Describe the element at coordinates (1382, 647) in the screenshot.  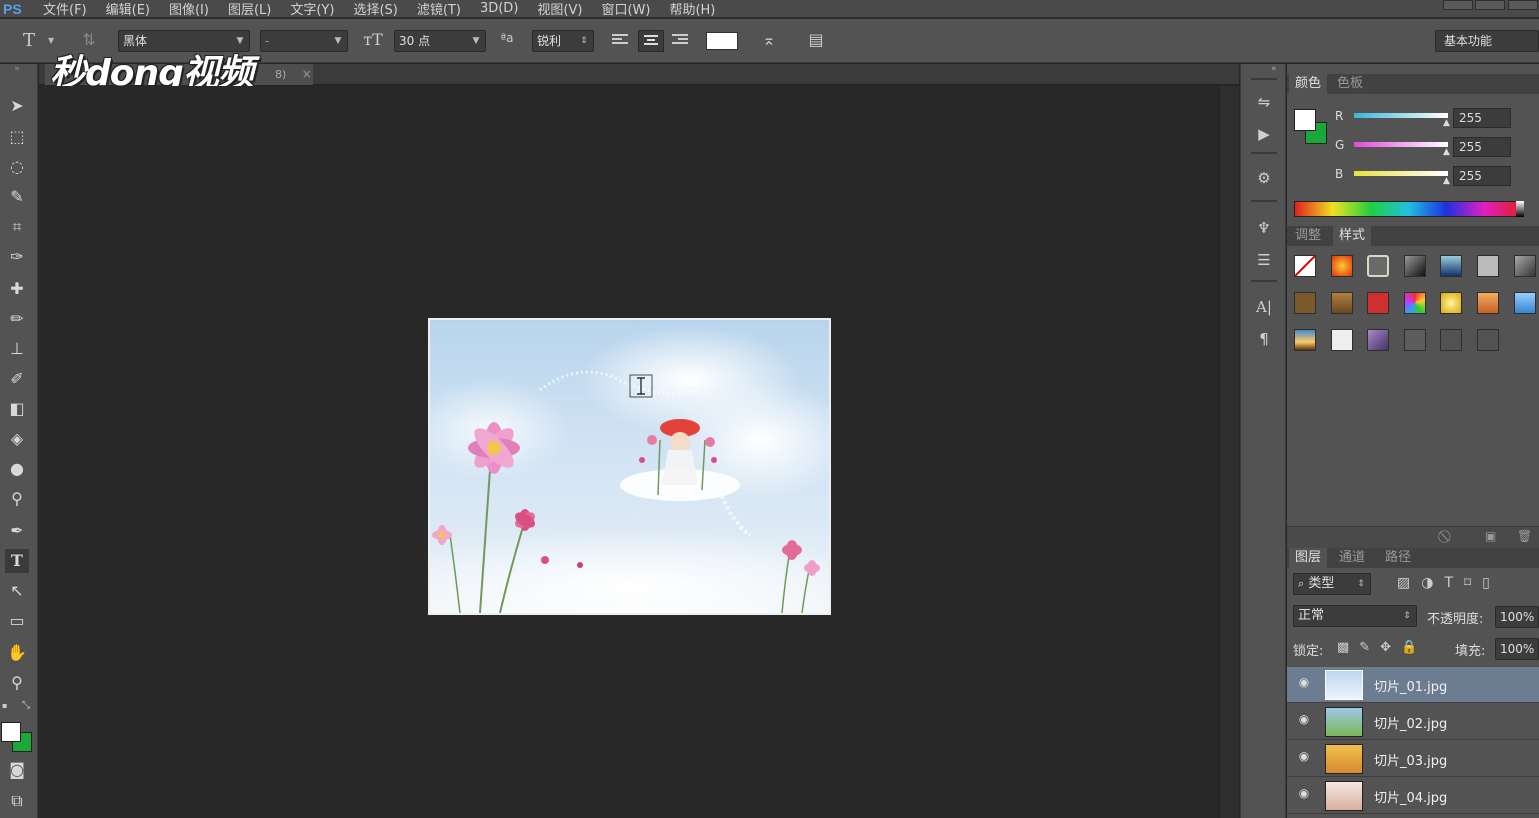
I see `lock-icons: ▩✎✥🔒` at that location.